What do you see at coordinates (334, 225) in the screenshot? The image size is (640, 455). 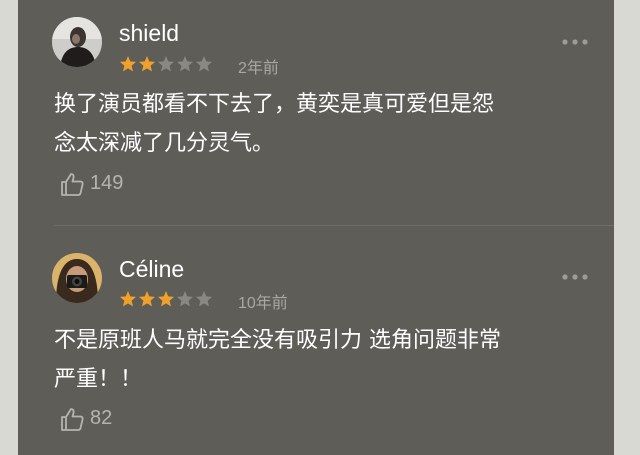 I see `divider` at bounding box center [334, 225].